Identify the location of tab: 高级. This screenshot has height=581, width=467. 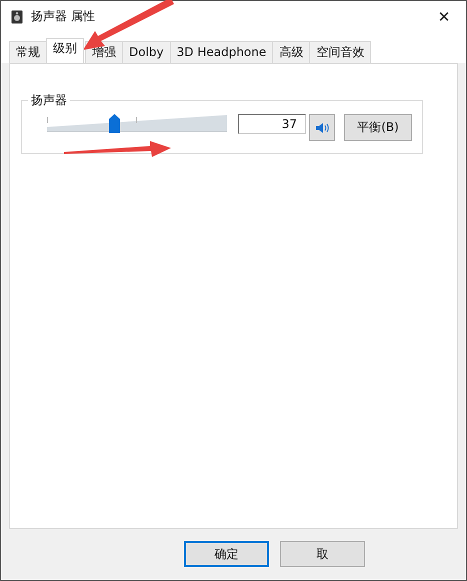
(291, 52).